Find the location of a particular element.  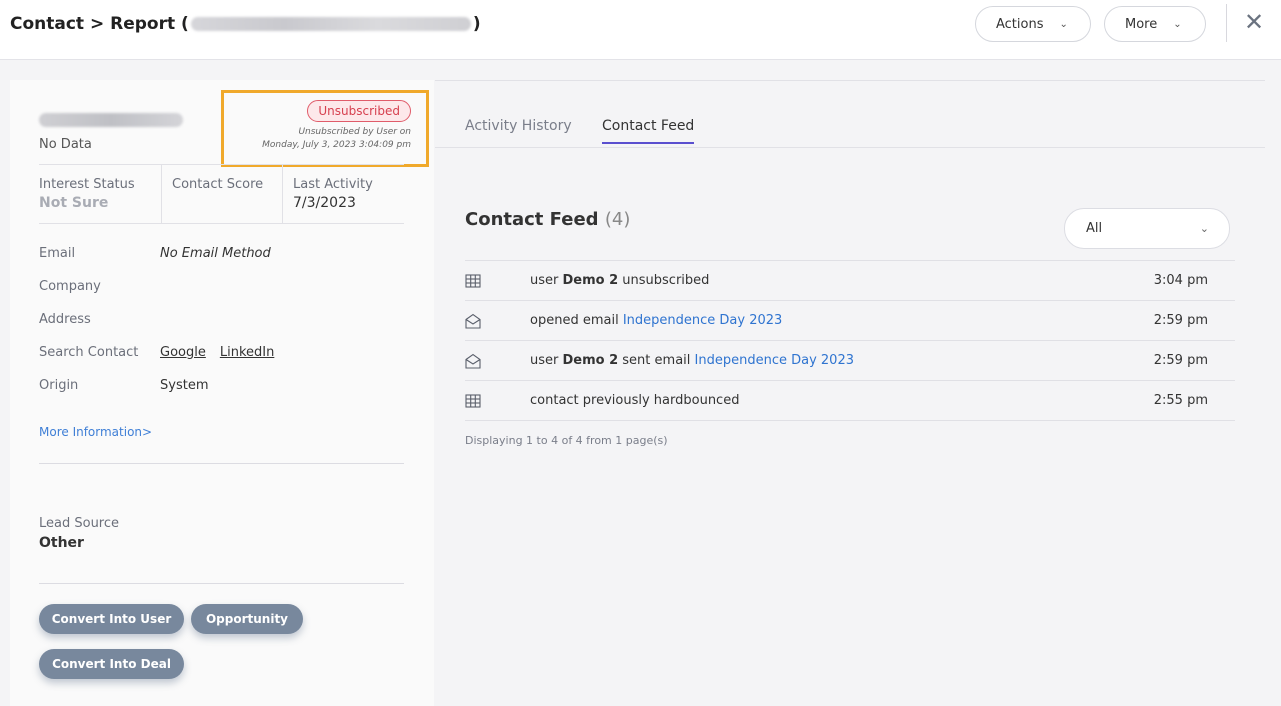

page-title-suffix: ) is located at coordinates (476, 24).